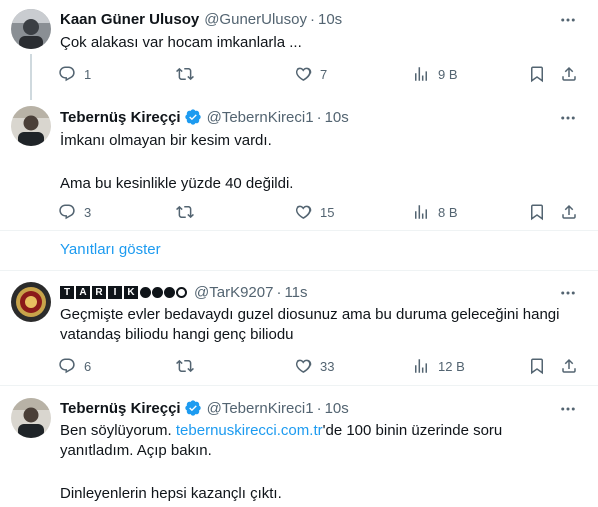 This screenshot has width=598, height=507. I want to click on views-button: 9 B, so click(435, 74).